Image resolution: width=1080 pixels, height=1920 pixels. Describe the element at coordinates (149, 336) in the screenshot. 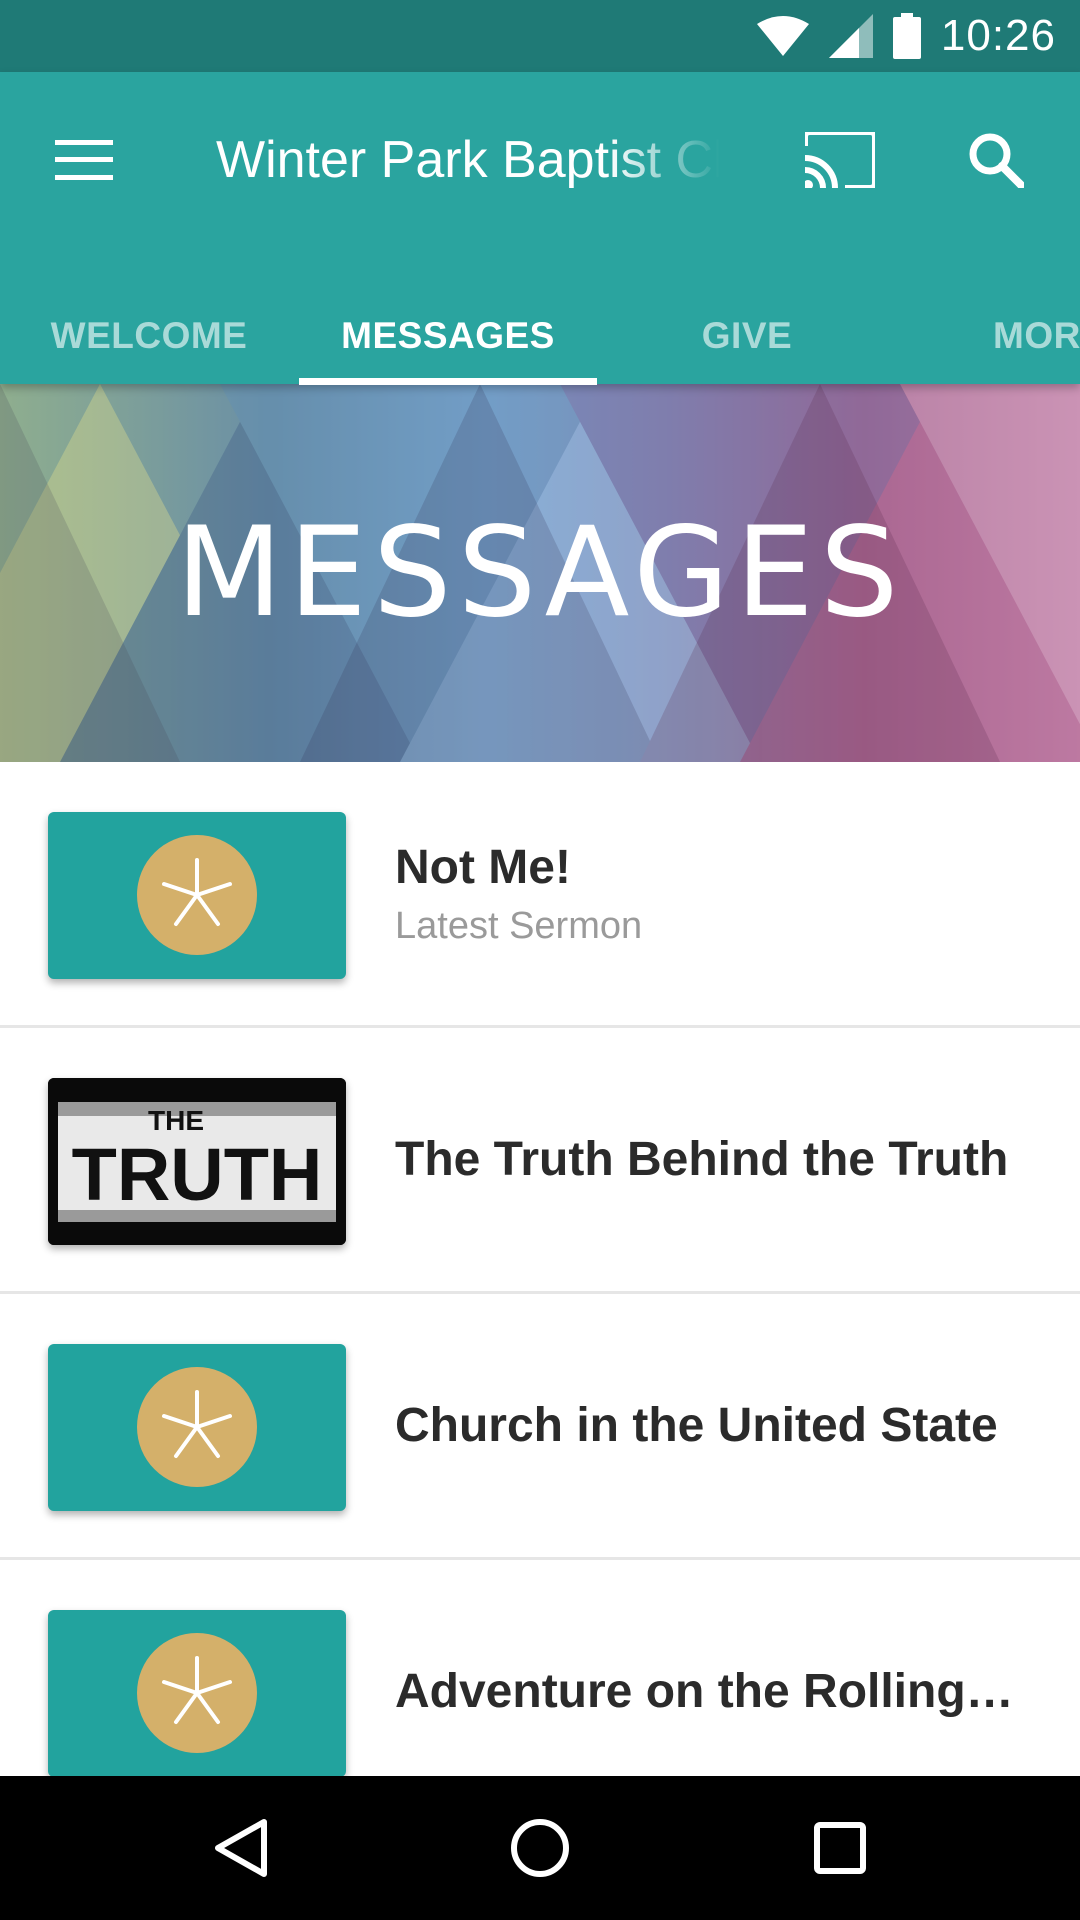

I see `tab-welcome: WELCOME` at that location.